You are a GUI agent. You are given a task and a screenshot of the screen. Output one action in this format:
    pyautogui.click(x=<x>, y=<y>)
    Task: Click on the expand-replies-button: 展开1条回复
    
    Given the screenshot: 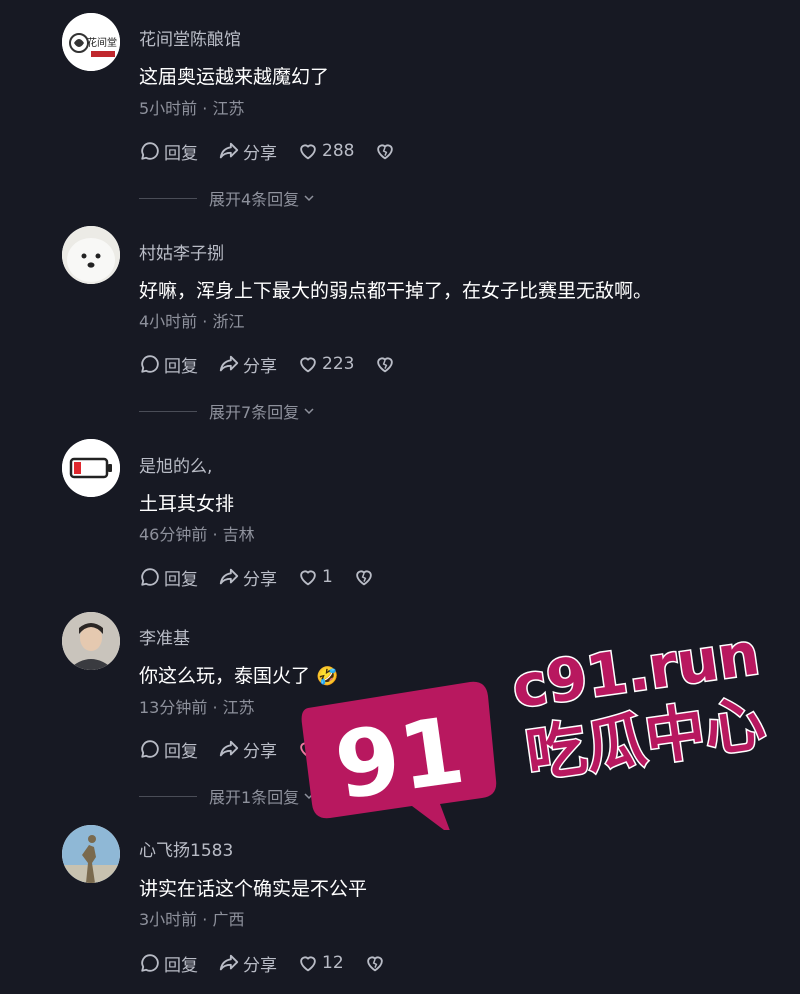 What is the action you would take?
    pyautogui.click(x=227, y=796)
    